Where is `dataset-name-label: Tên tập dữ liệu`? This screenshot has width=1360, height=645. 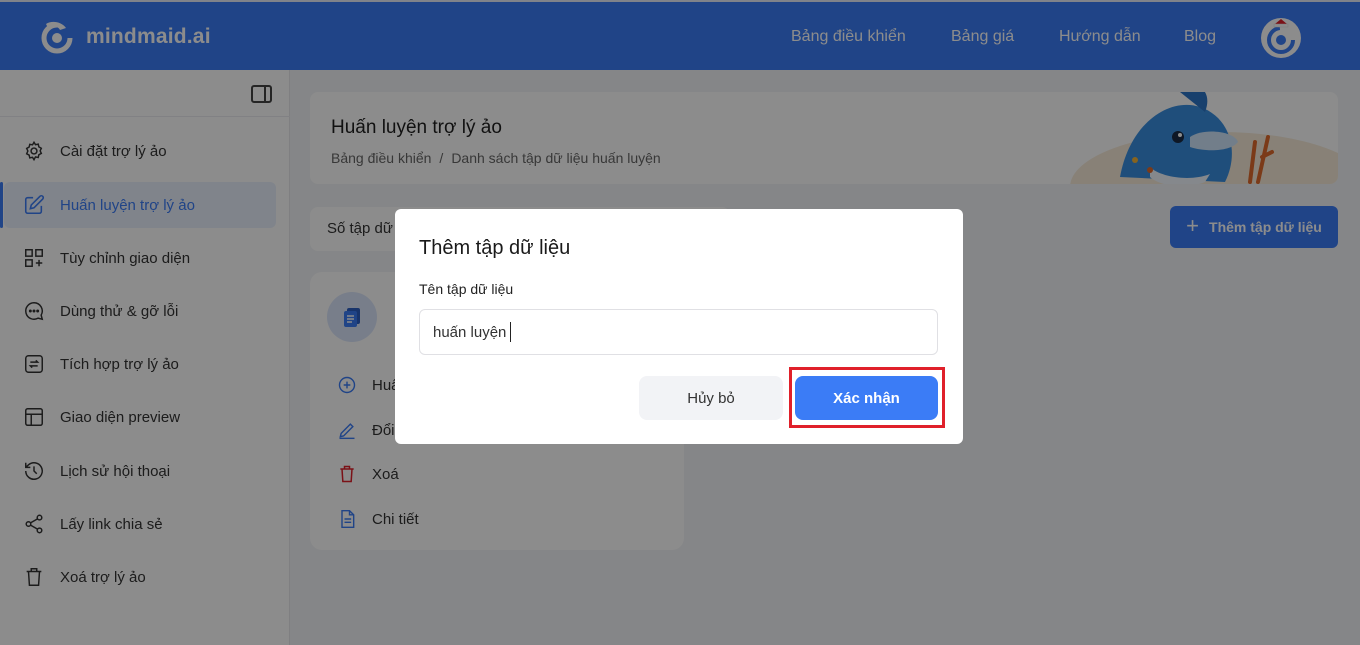
dataset-name-label: Tên tập dữ liệu is located at coordinates (466, 289).